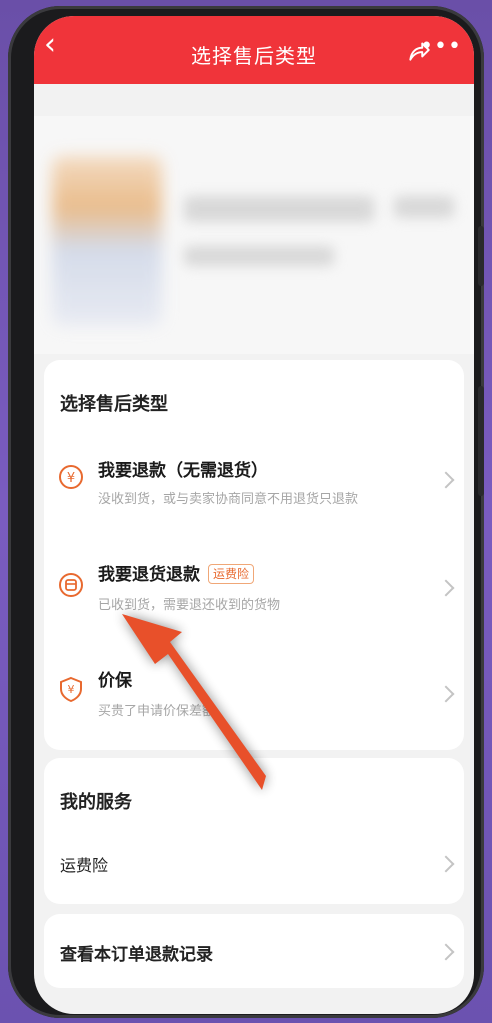 Image resolution: width=492 pixels, height=1023 pixels. I want to click on freight-insurance-badge: 运费险, so click(231, 574).